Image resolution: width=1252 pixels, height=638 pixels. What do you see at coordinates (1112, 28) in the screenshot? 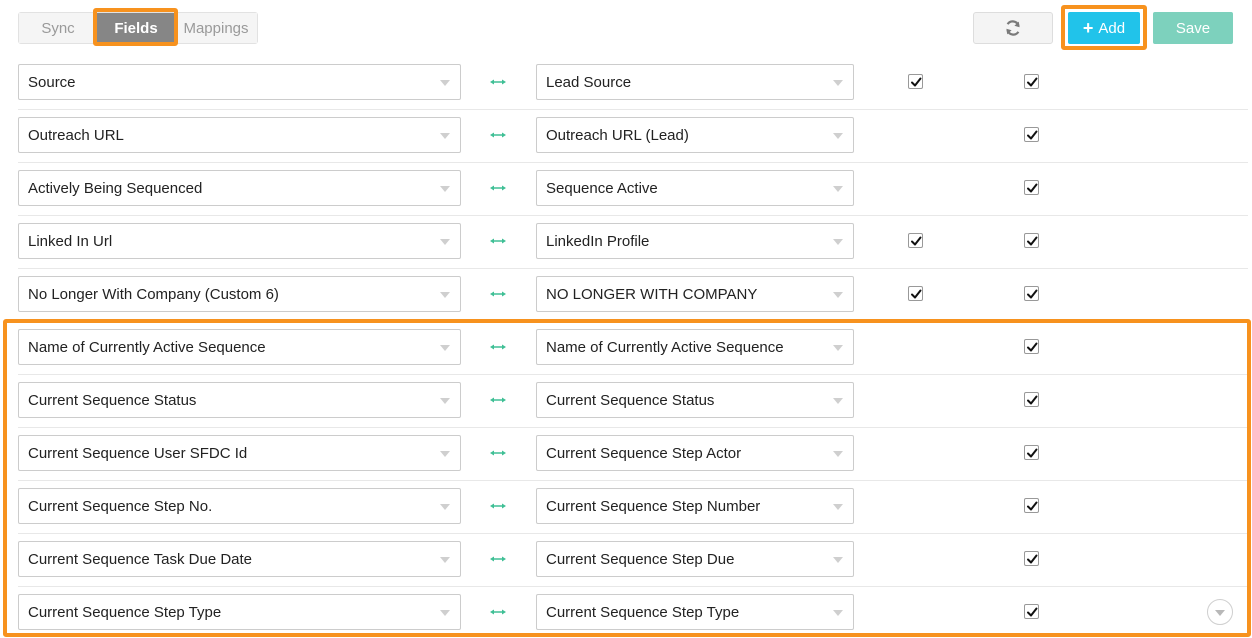
I see `add-button-label: Add` at bounding box center [1112, 28].